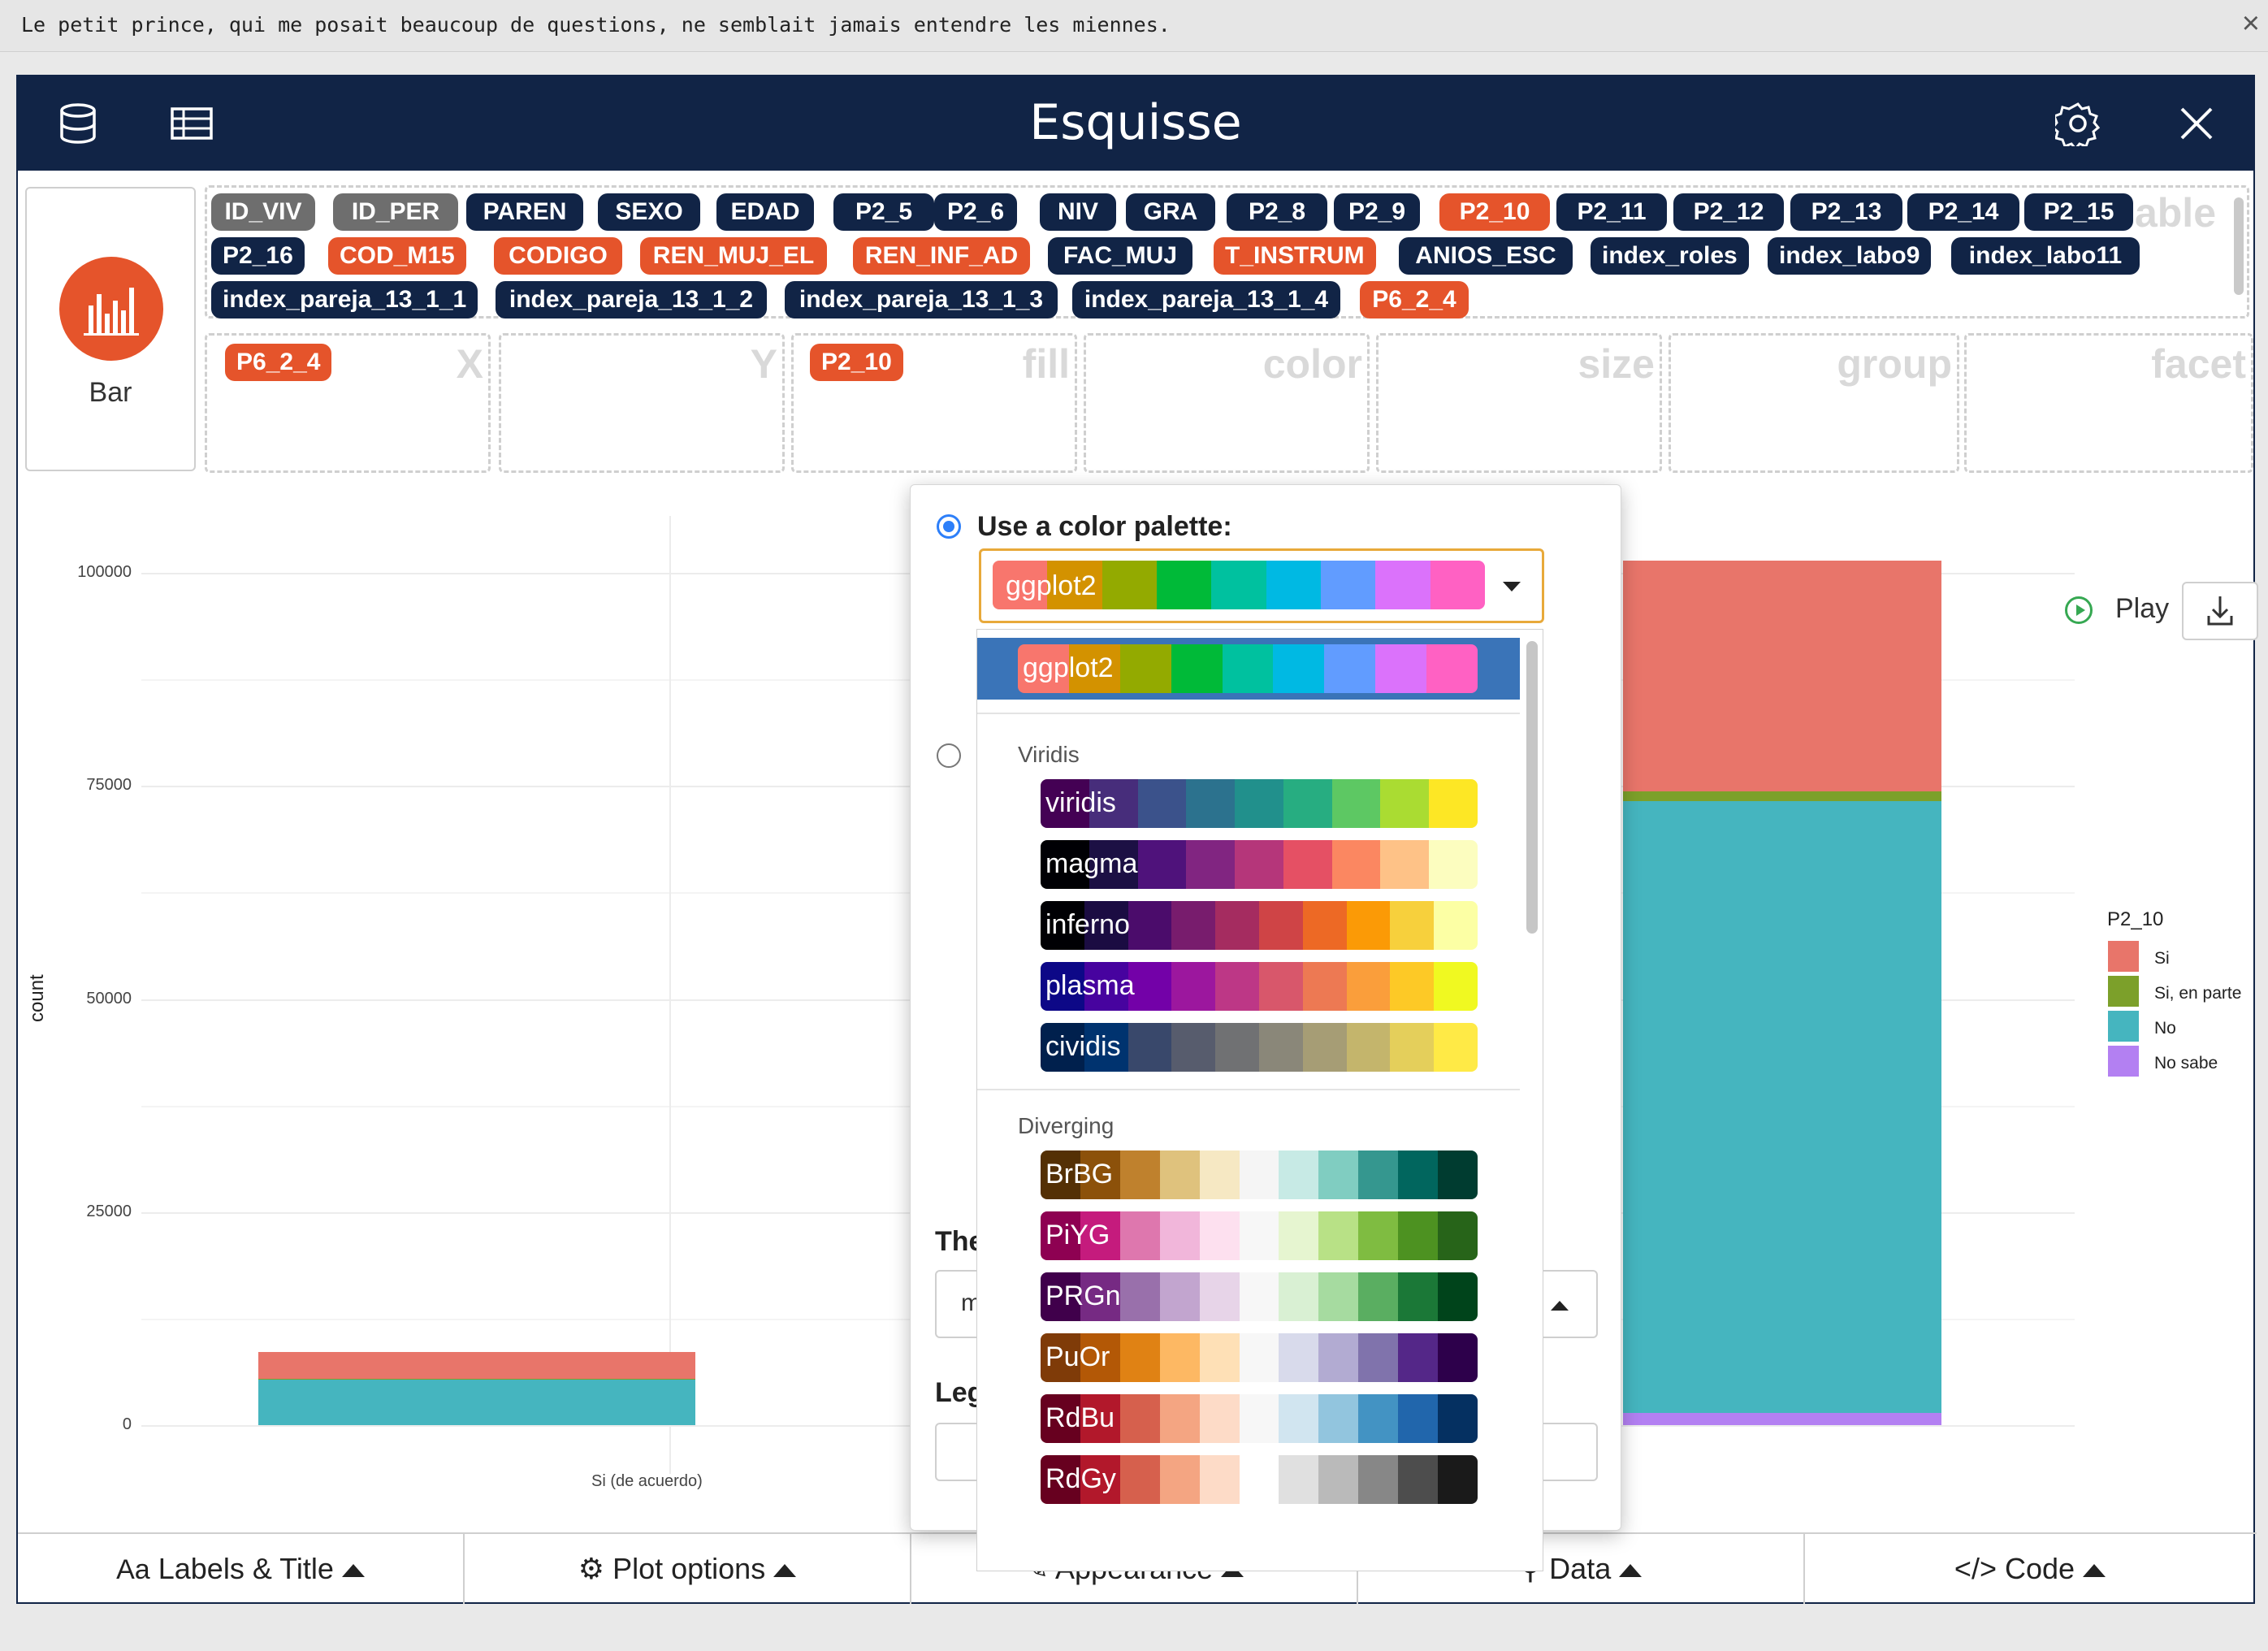 This screenshot has width=2268, height=1651. What do you see at coordinates (1486, 256) in the screenshot?
I see `variable-chip: ANIOS_ESC` at bounding box center [1486, 256].